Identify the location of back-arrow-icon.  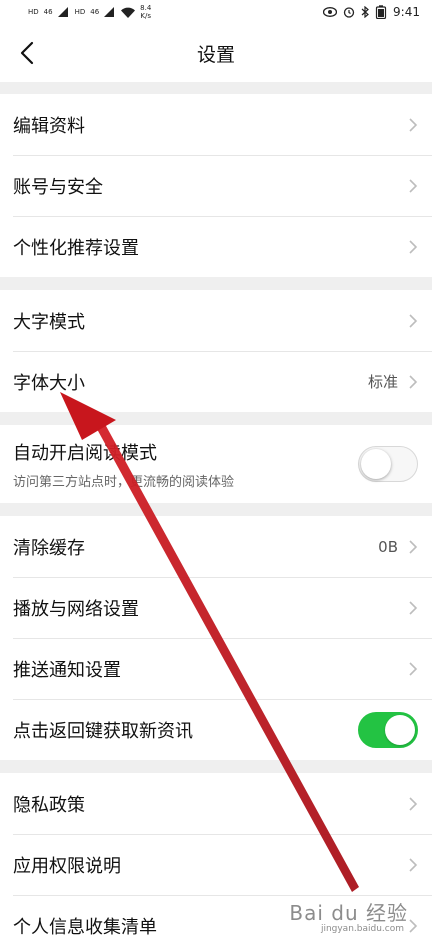
(27, 53).